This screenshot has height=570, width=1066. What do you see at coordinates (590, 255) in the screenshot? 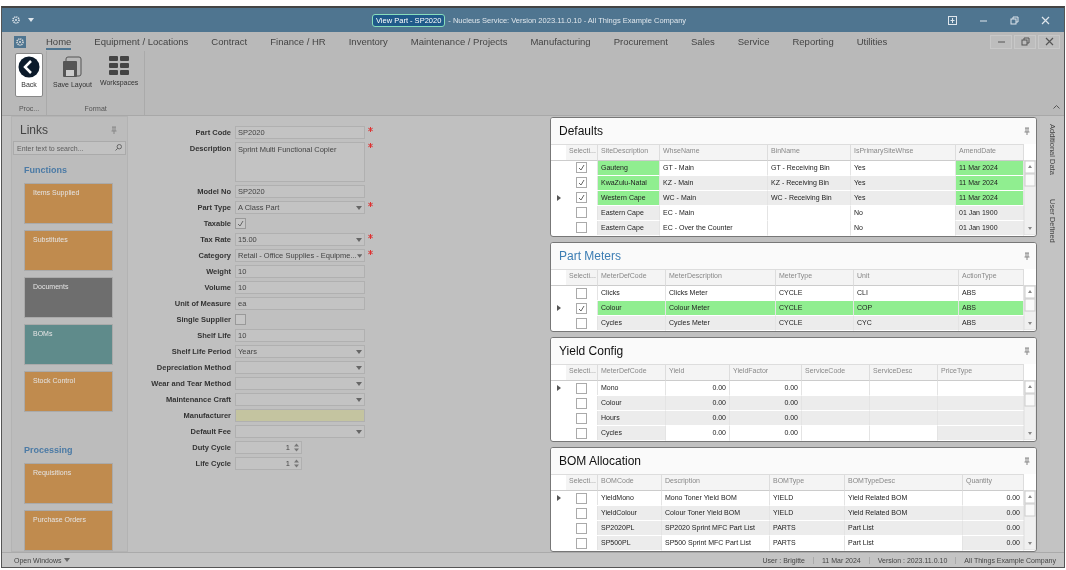
I see `panel-title: Part Meters` at bounding box center [590, 255].